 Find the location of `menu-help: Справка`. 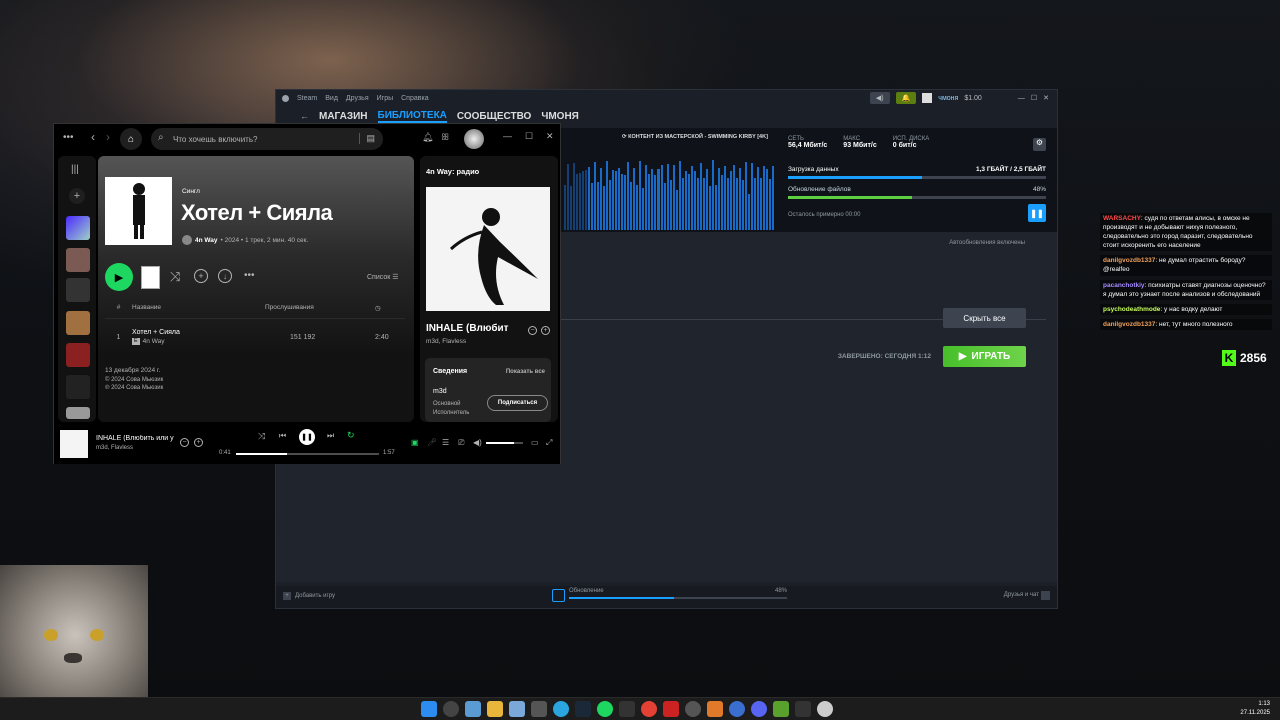

menu-help: Справка is located at coordinates (414, 98).